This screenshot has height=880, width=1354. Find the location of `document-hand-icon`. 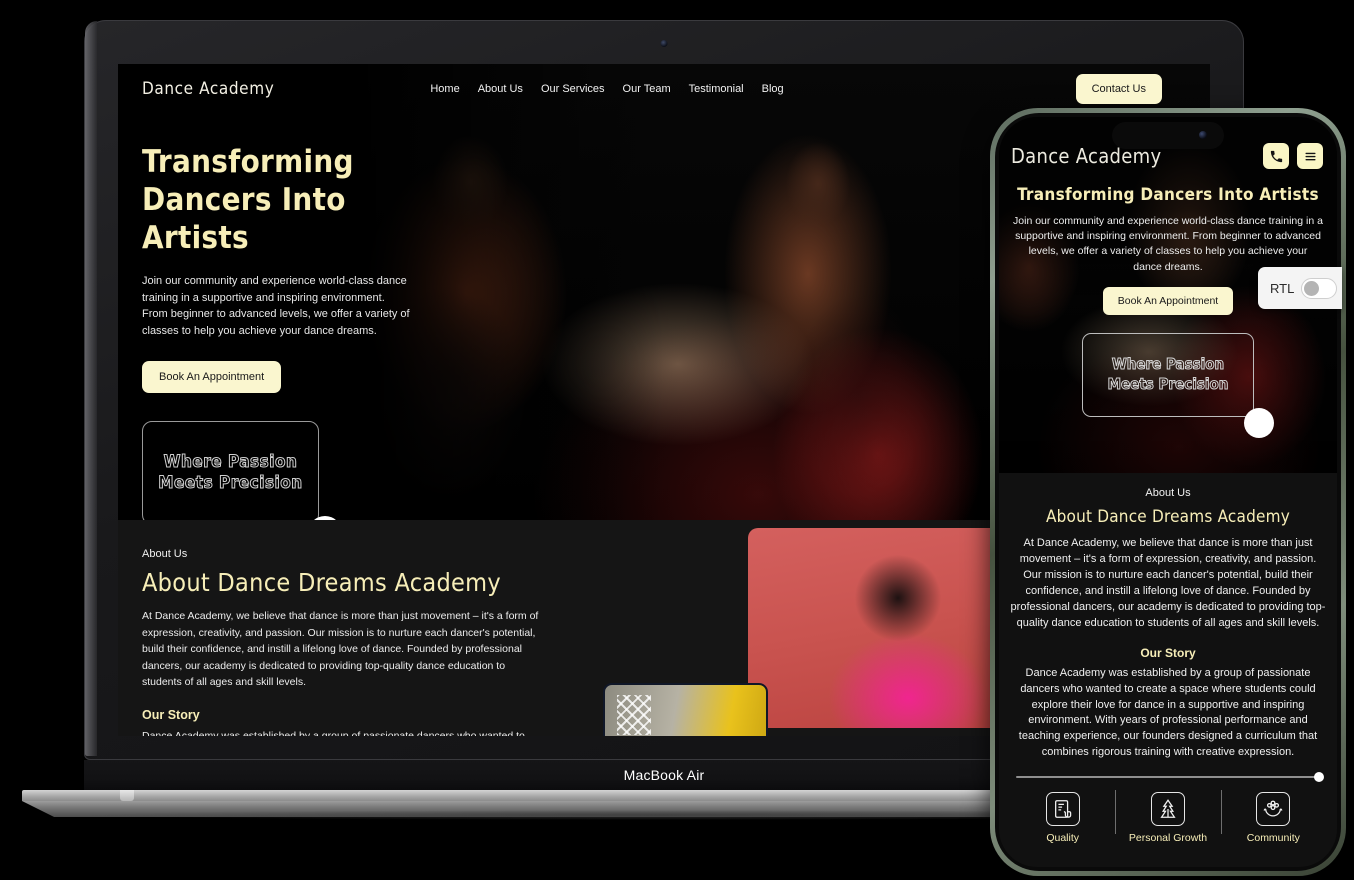

document-hand-icon is located at coordinates (1062, 809).